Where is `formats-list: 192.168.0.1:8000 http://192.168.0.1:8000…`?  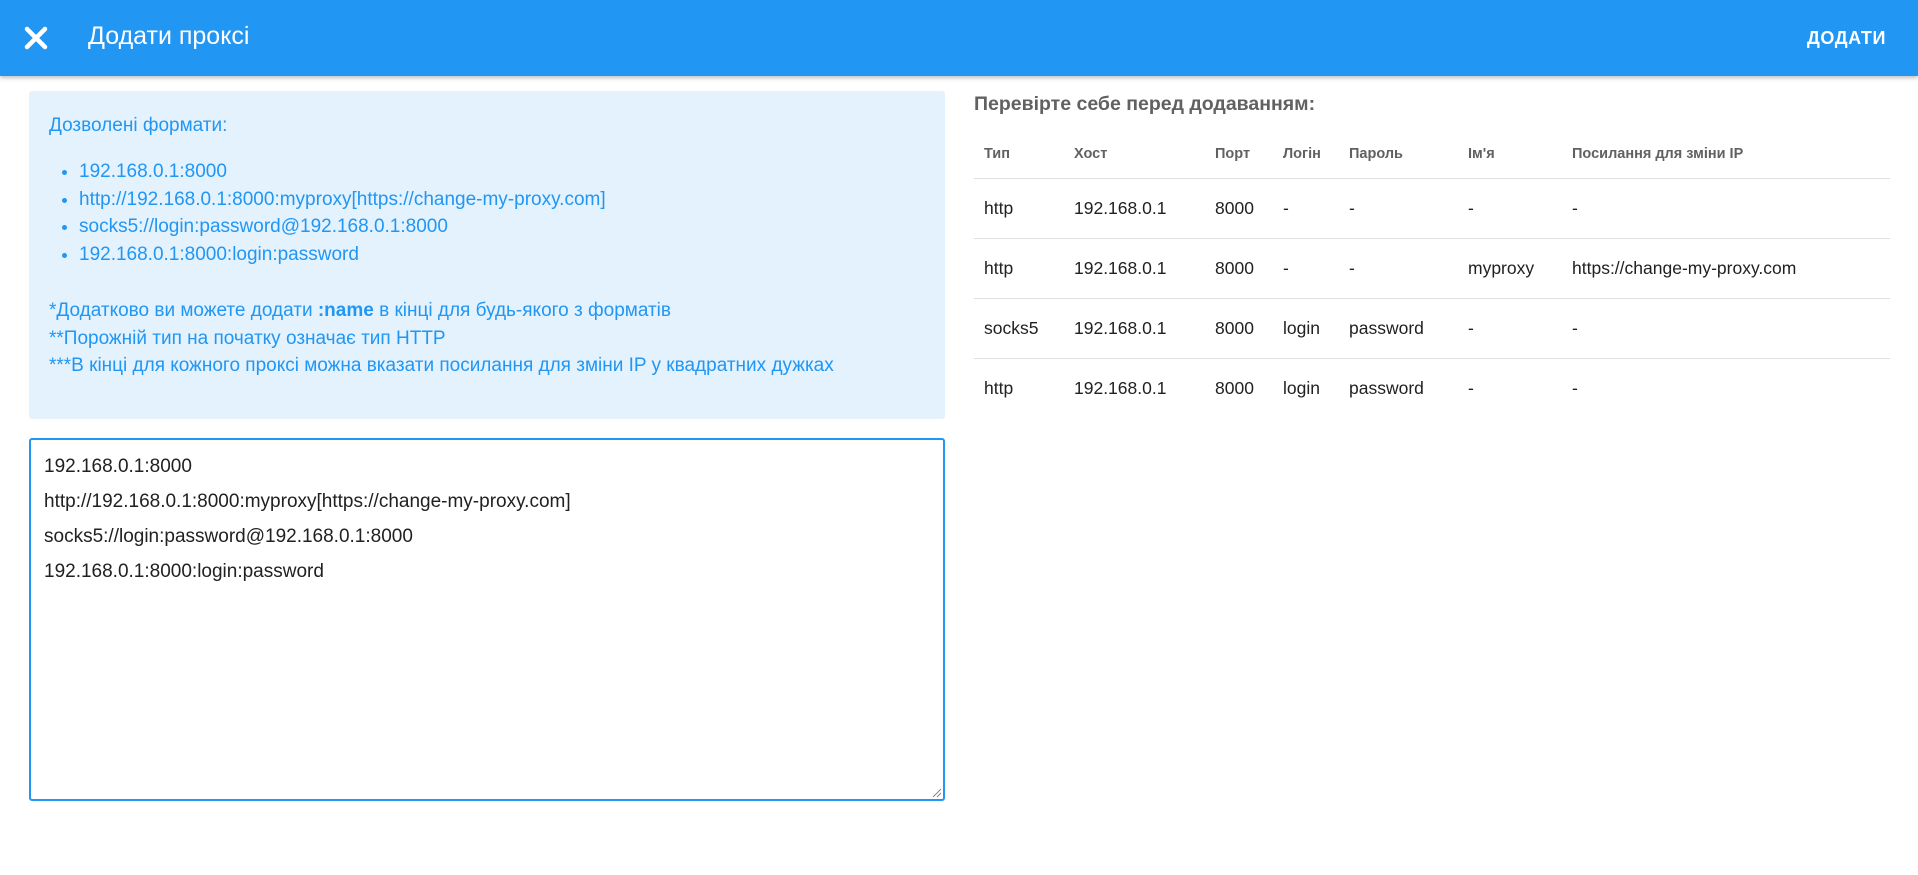
formats-list: 192.168.0.1:8000 http://192.168.0.1:8000… is located at coordinates (487, 213).